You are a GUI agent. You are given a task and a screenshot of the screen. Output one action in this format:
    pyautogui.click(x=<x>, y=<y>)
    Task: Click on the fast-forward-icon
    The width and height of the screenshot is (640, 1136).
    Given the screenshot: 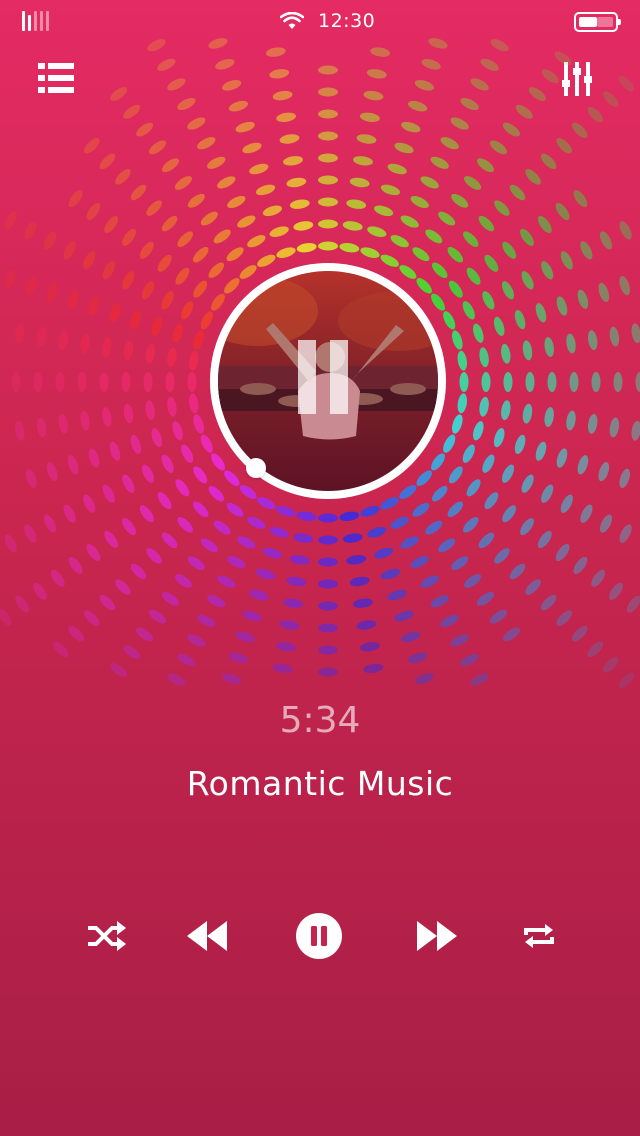 What is the action you would take?
    pyautogui.click(x=437, y=936)
    